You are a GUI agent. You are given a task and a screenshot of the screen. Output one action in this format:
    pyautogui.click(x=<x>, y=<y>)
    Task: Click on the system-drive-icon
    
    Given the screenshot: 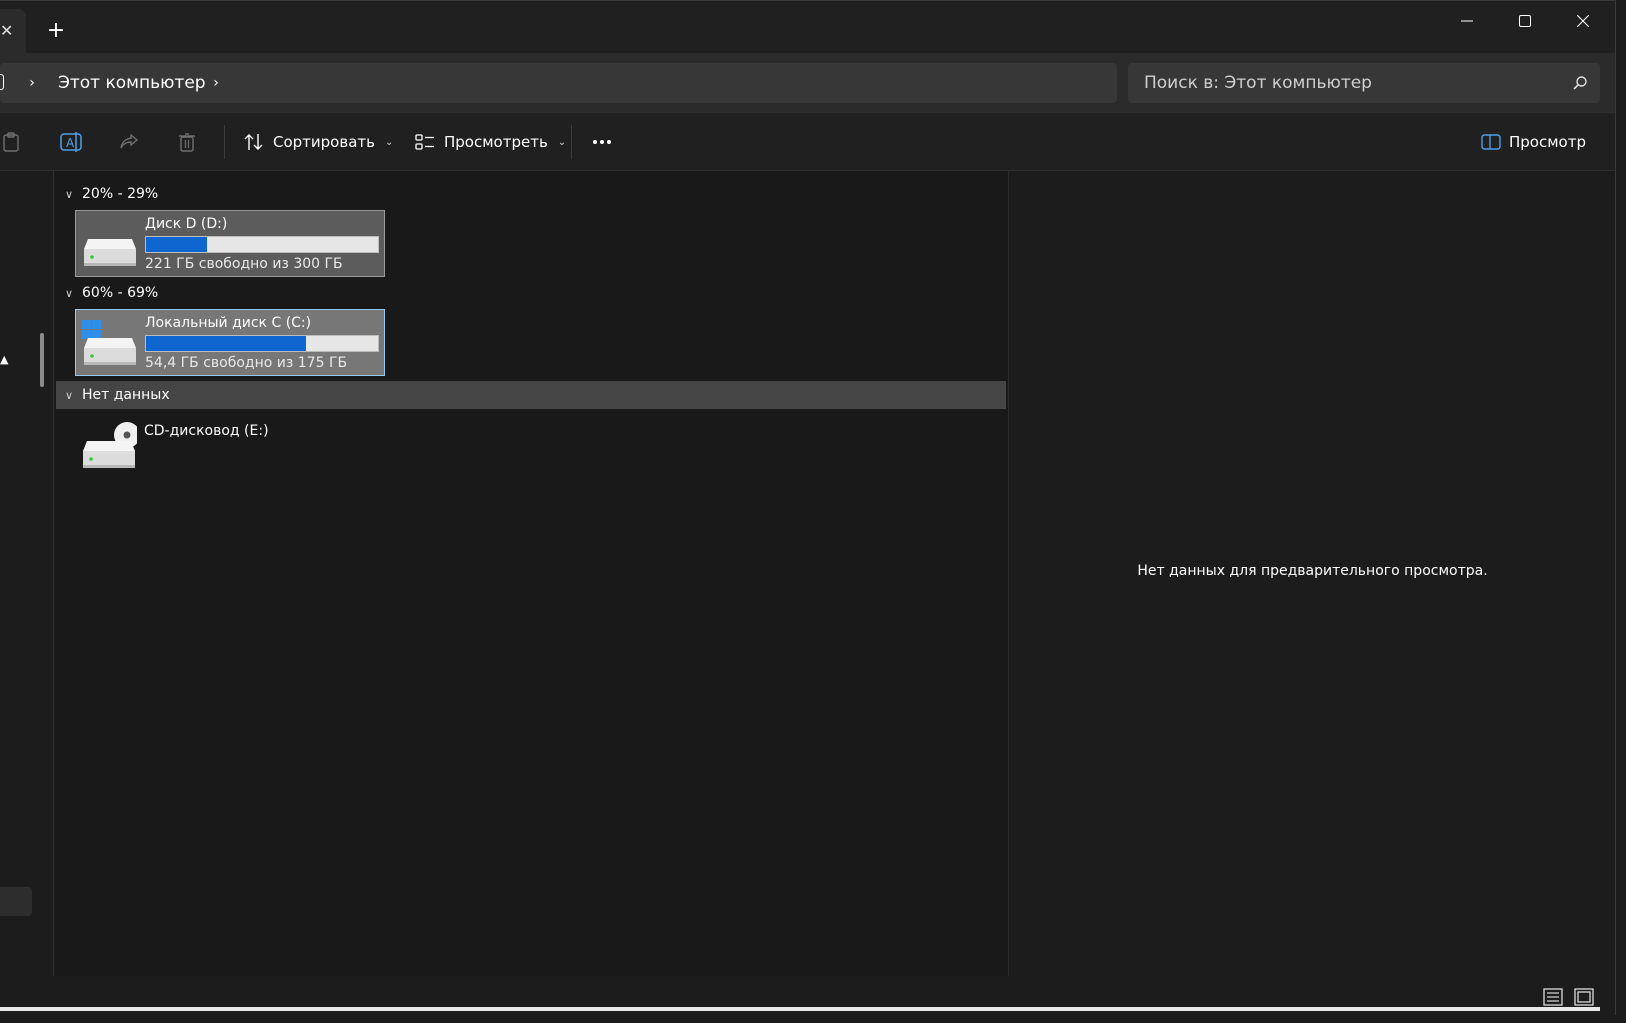 What is the action you would take?
    pyautogui.click(x=109, y=342)
    